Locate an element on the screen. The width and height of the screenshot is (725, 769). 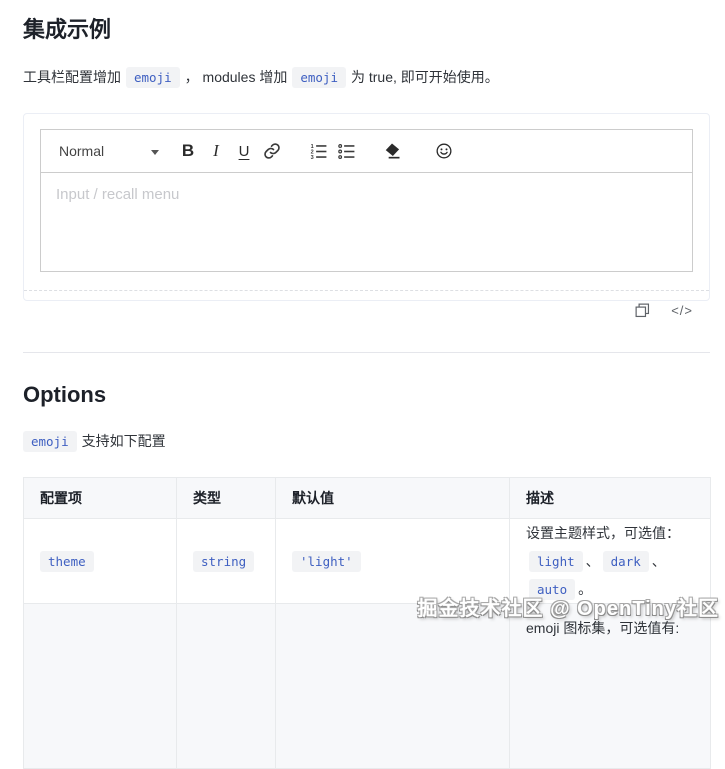
inline-code-emoji-2: emoji is located at coordinates (319, 77).